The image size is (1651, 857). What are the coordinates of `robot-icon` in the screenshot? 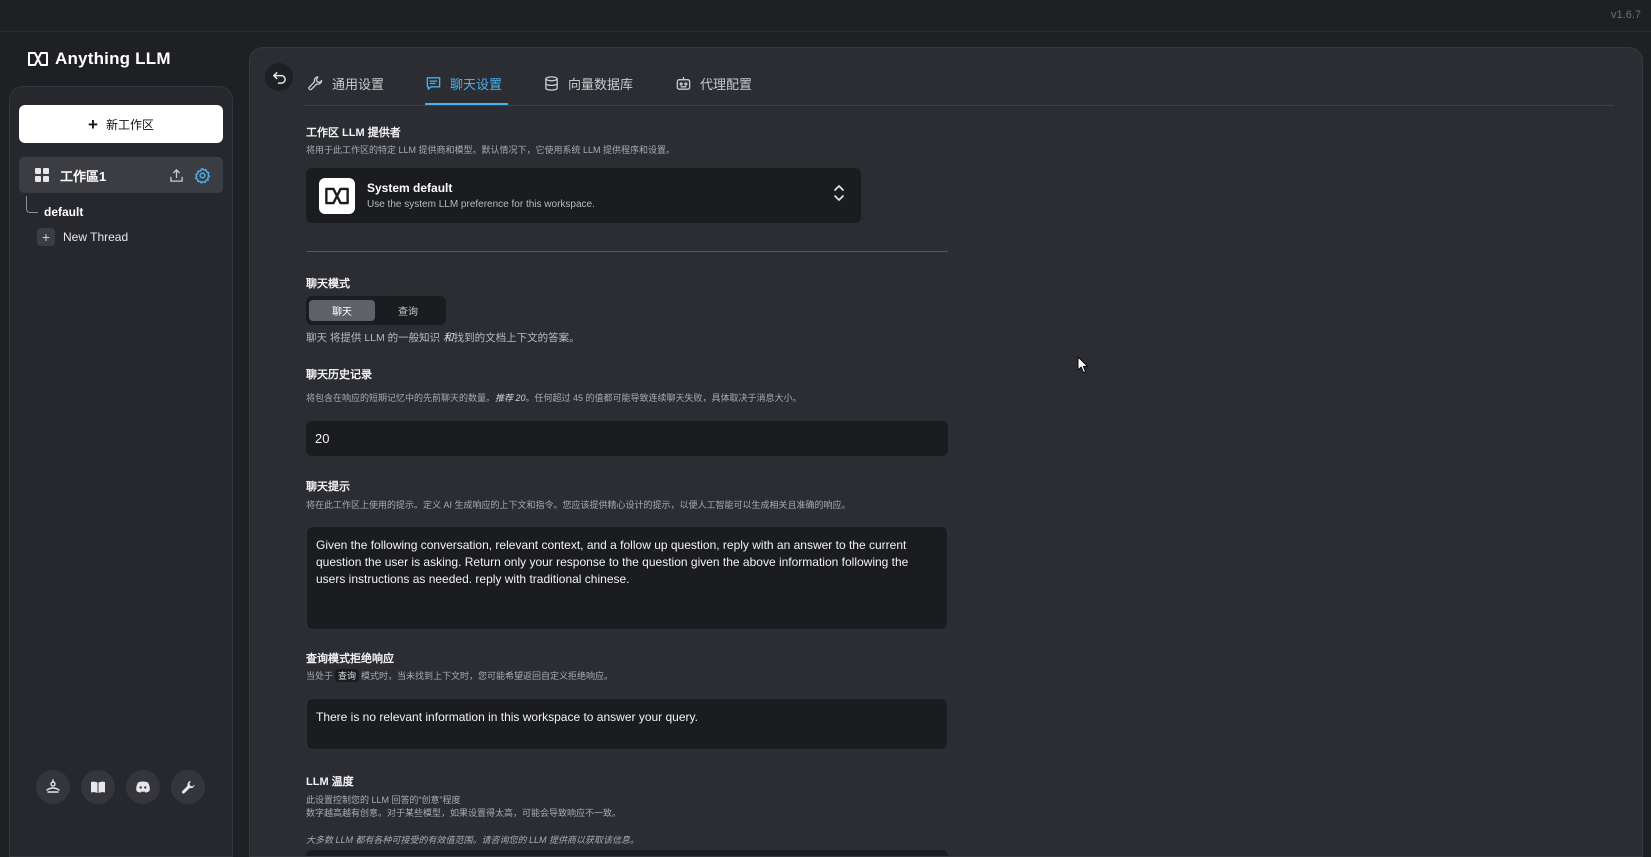 It's located at (683, 83).